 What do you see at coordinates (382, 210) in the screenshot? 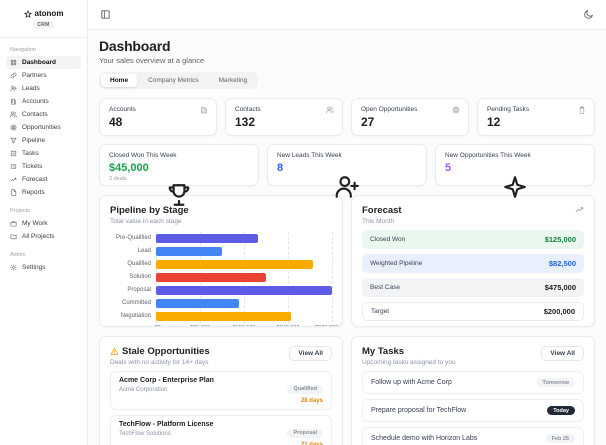
I see `forecast-title: Forecast` at bounding box center [382, 210].